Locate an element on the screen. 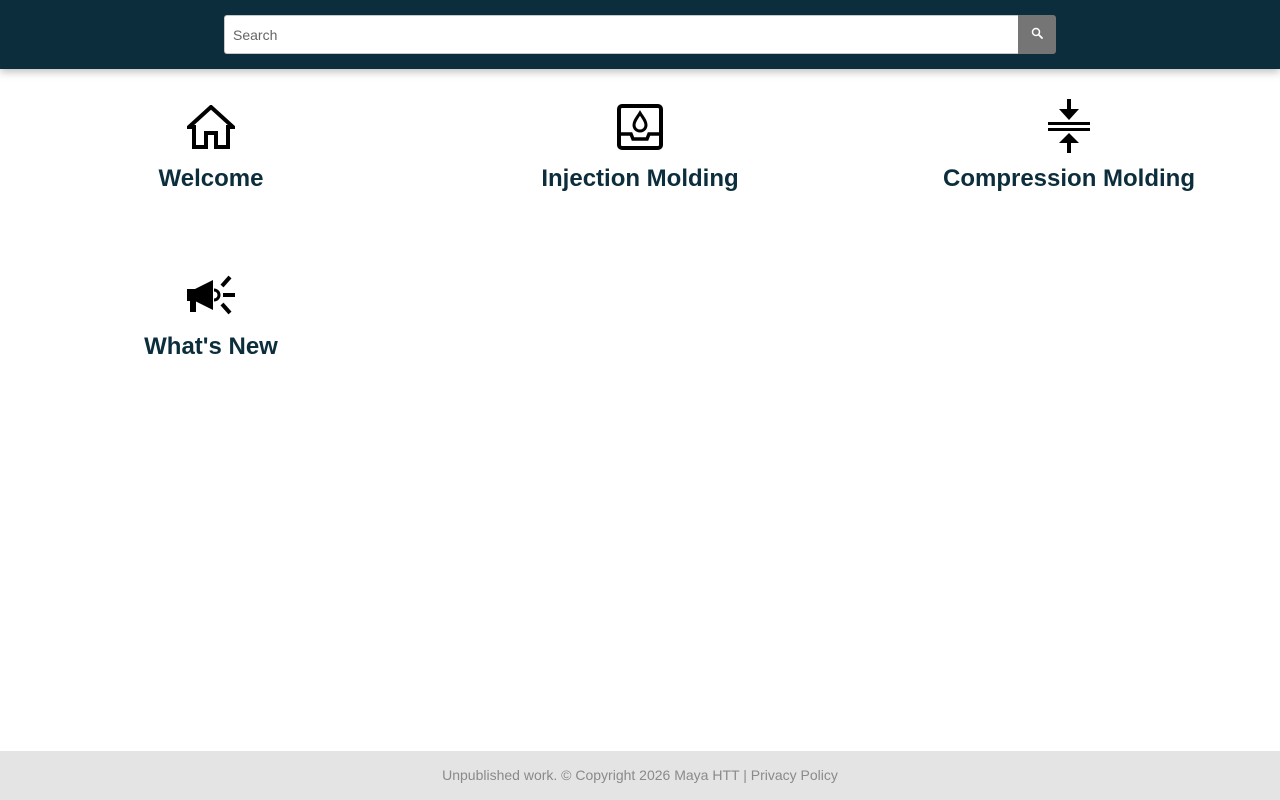 This screenshot has width=1280, height=800. tile-label: Injection Molding is located at coordinates (640, 178).